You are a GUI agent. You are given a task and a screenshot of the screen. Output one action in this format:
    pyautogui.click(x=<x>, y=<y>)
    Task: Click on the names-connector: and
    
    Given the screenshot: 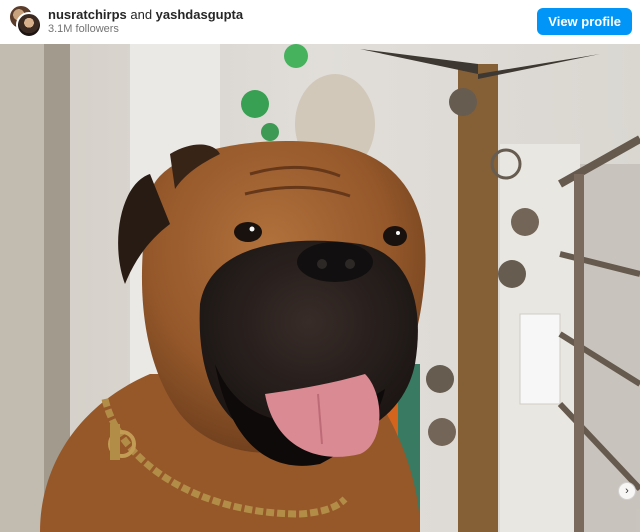 What is the action you would take?
    pyautogui.click(x=141, y=14)
    